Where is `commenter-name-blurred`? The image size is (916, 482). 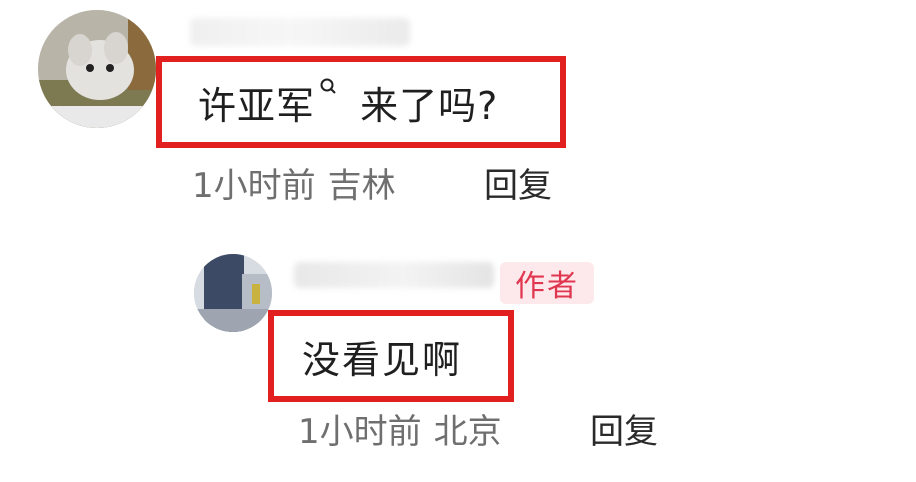
commenter-name-blurred is located at coordinates (300, 32).